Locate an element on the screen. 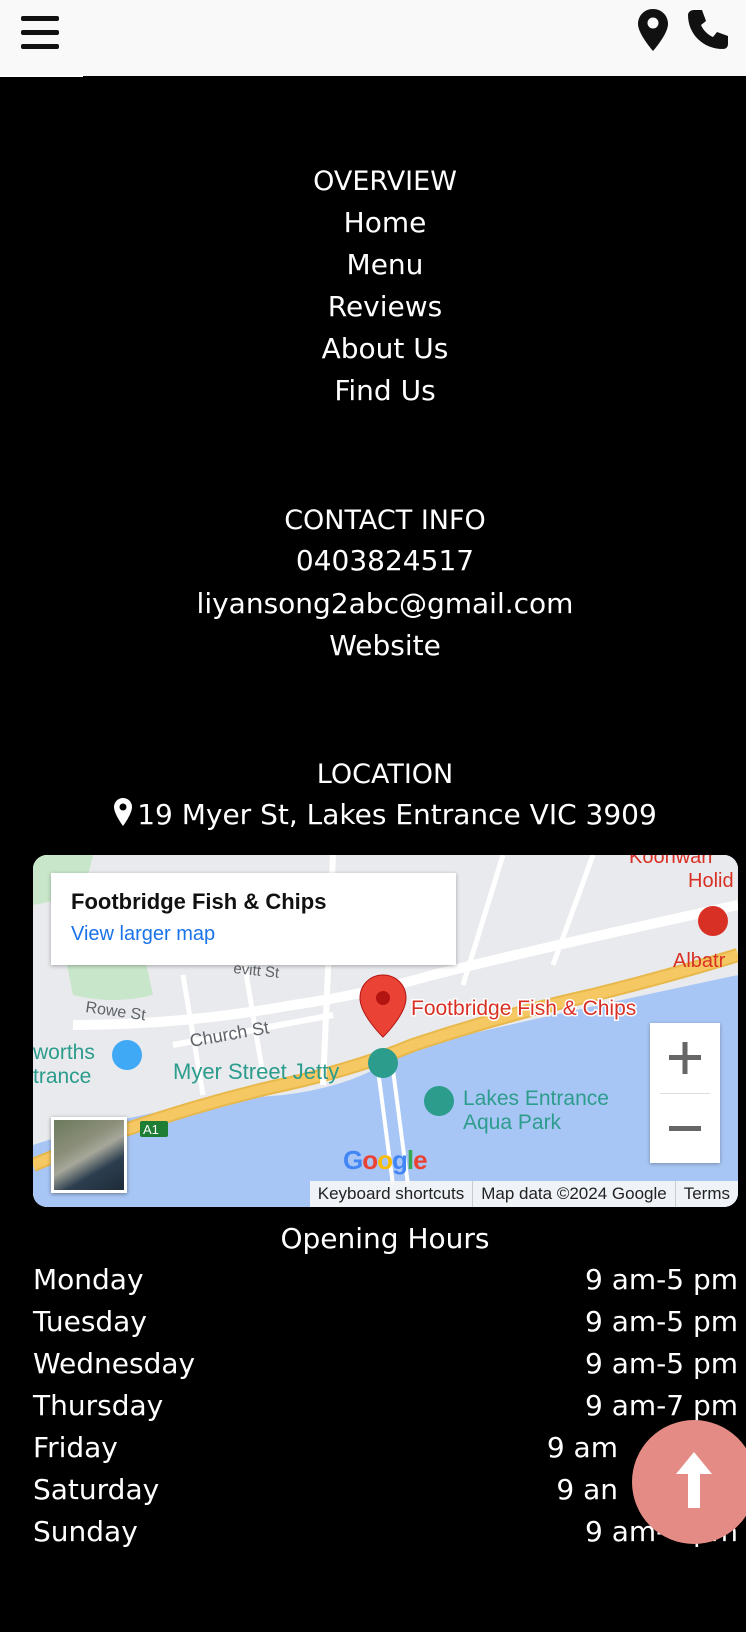  map-info-card: Footbridge Fish & Chips View larger map is located at coordinates (253, 919).